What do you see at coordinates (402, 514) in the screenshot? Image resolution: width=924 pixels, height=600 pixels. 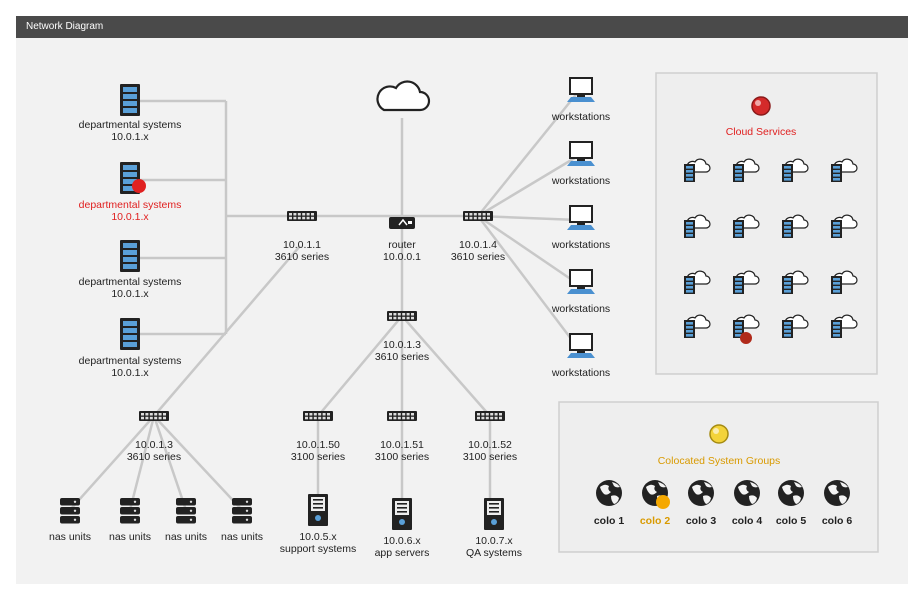 I see `server-app-servers` at bounding box center [402, 514].